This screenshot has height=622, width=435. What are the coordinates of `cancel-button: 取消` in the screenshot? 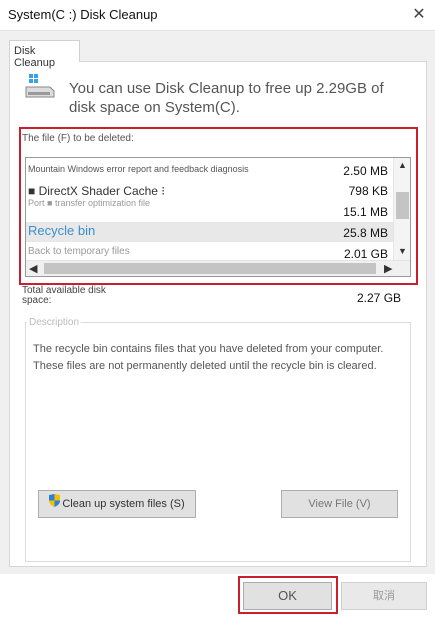 It's located at (384, 596).